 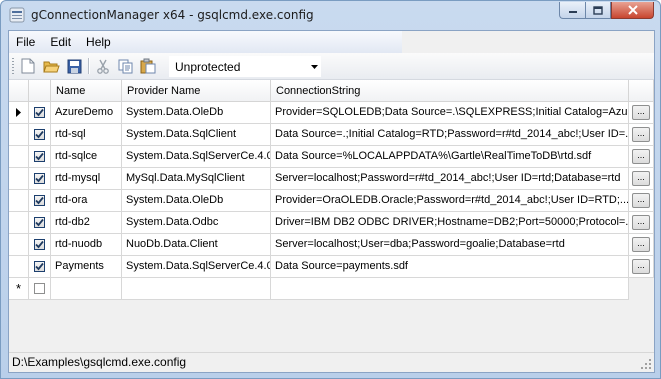 What do you see at coordinates (51, 66) in the screenshot?
I see `open-icon` at bounding box center [51, 66].